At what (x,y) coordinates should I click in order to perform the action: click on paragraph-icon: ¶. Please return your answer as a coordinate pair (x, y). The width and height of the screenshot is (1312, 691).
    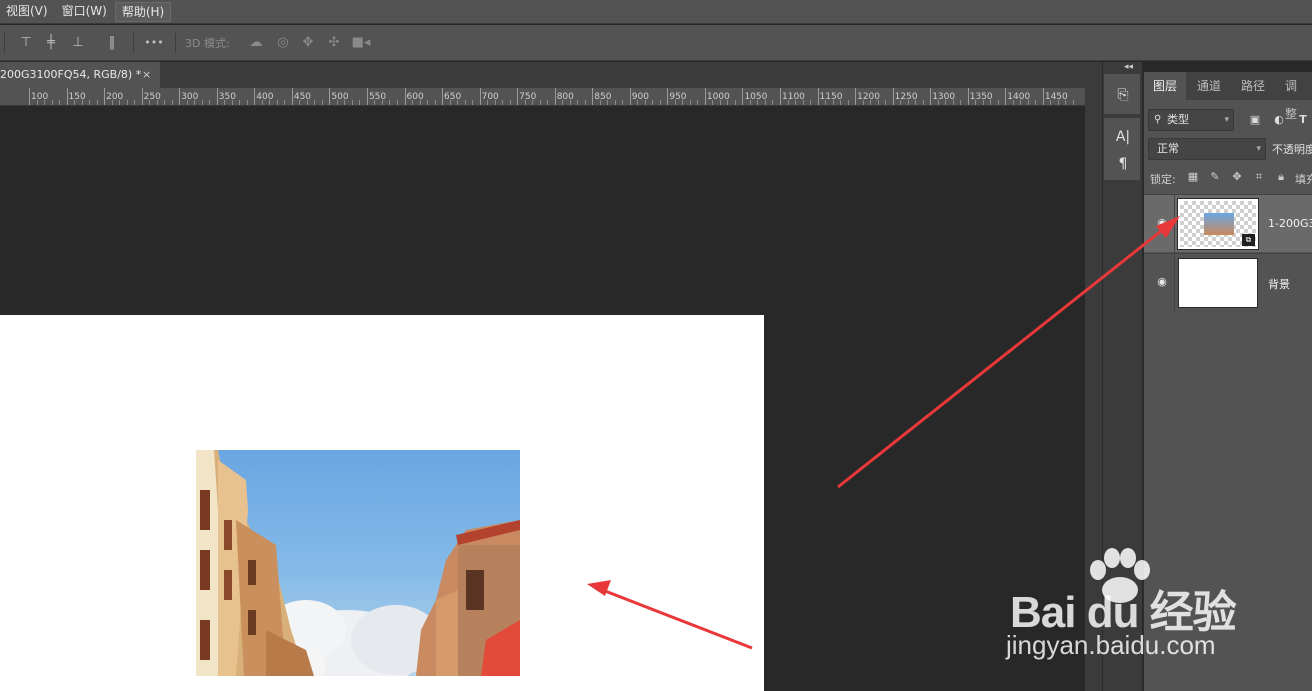
    Looking at the image, I should click on (1123, 164).